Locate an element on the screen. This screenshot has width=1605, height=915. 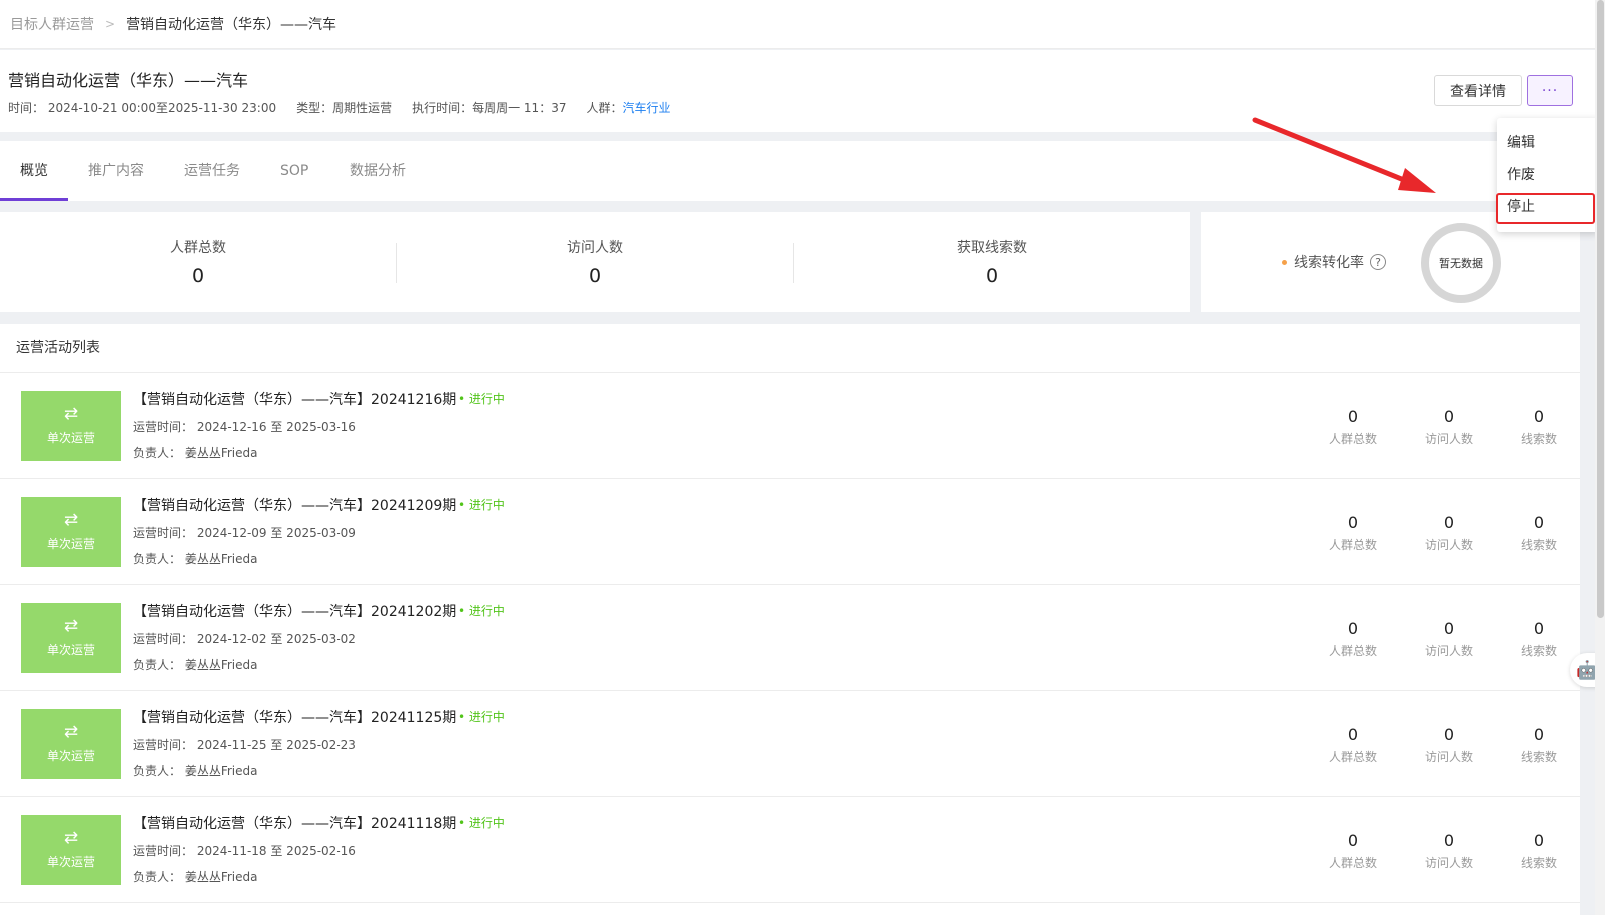
red-arrow-icon is located at coordinates (1344, 155).